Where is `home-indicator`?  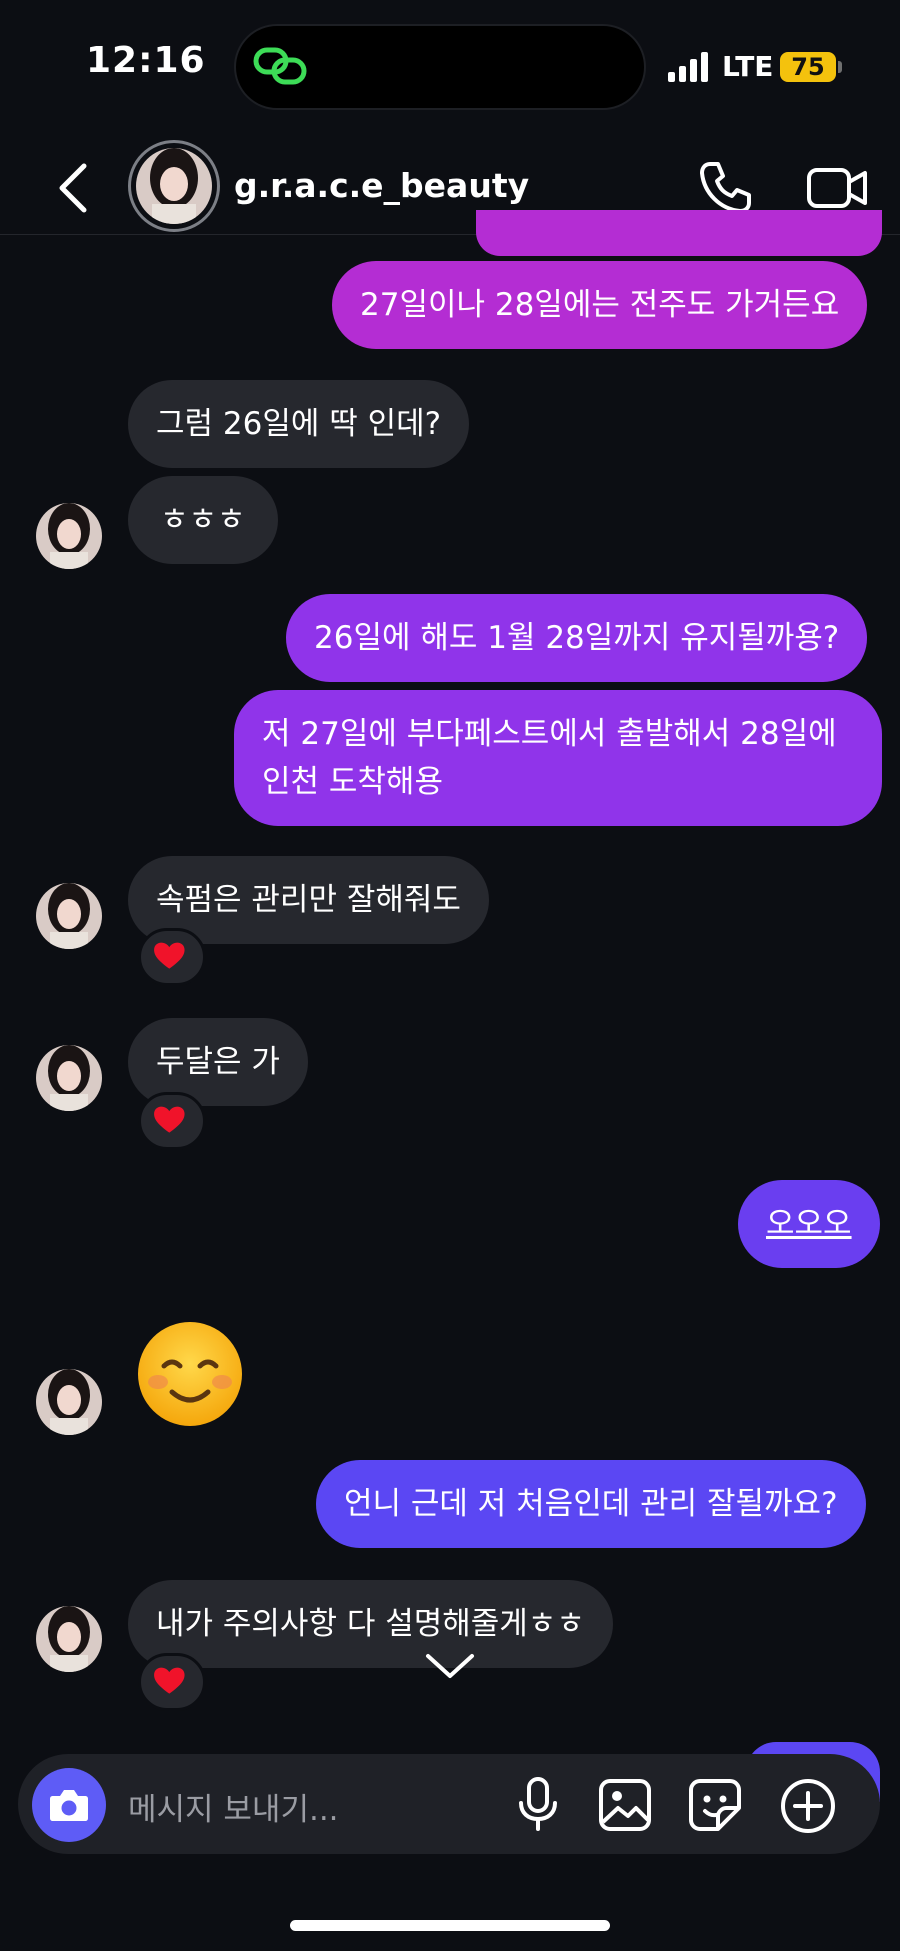 home-indicator is located at coordinates (450, 1925).